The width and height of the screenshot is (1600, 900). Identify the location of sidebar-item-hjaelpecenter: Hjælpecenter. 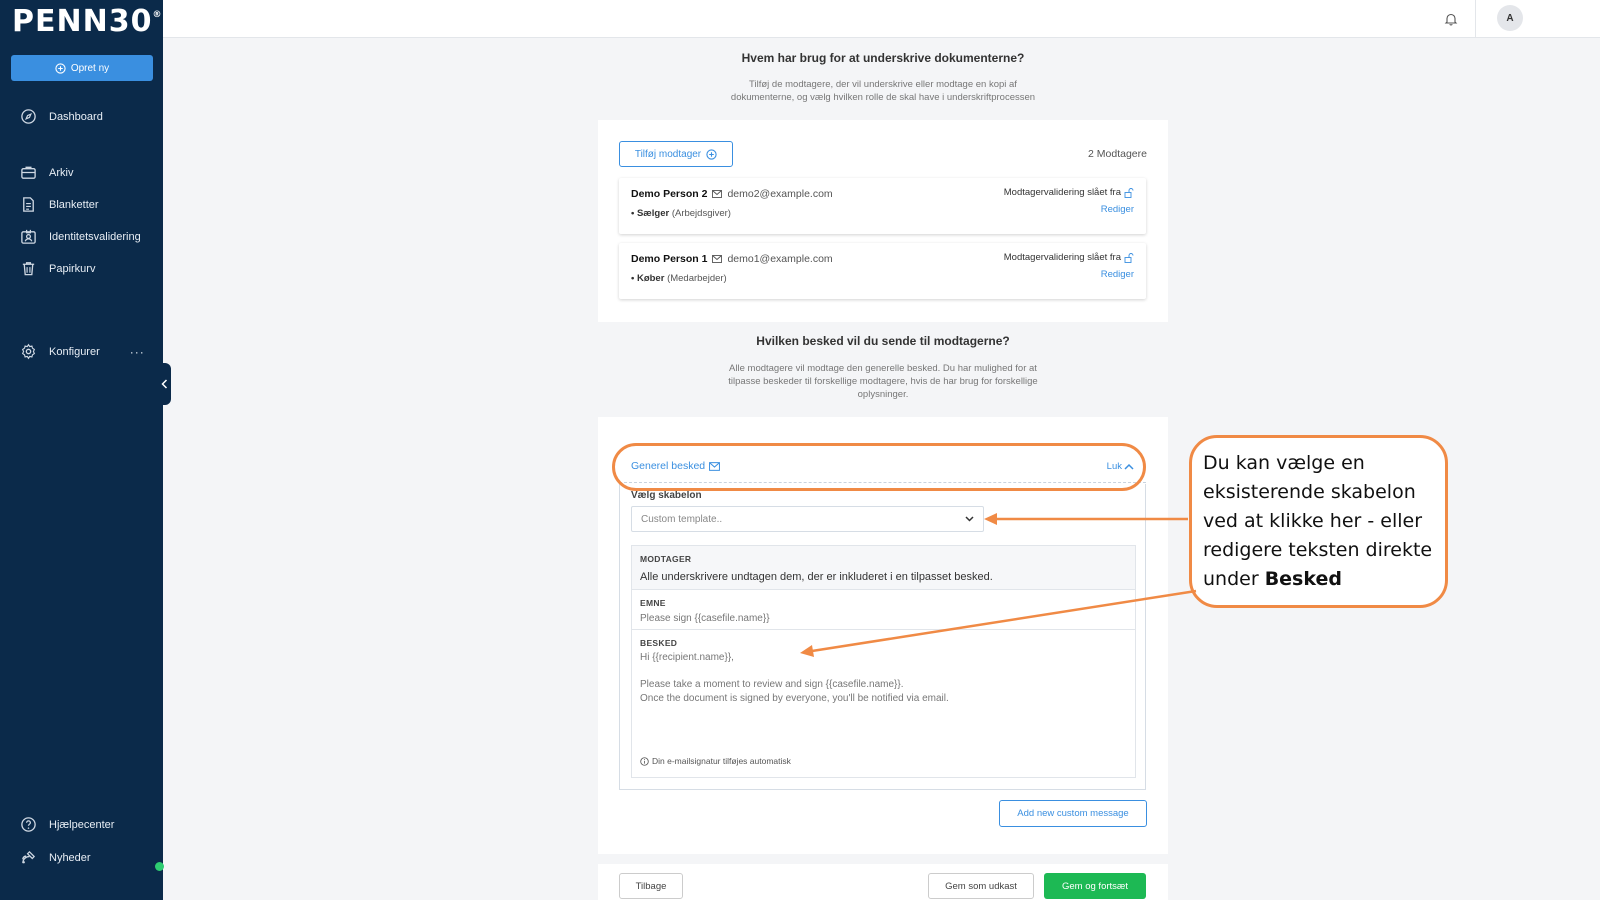
(90, 824).